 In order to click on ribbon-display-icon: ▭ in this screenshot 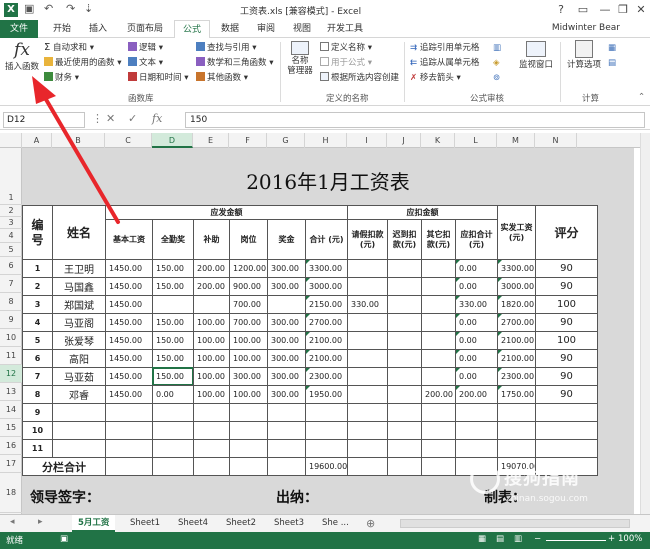, I will do `click(583, 10)`.